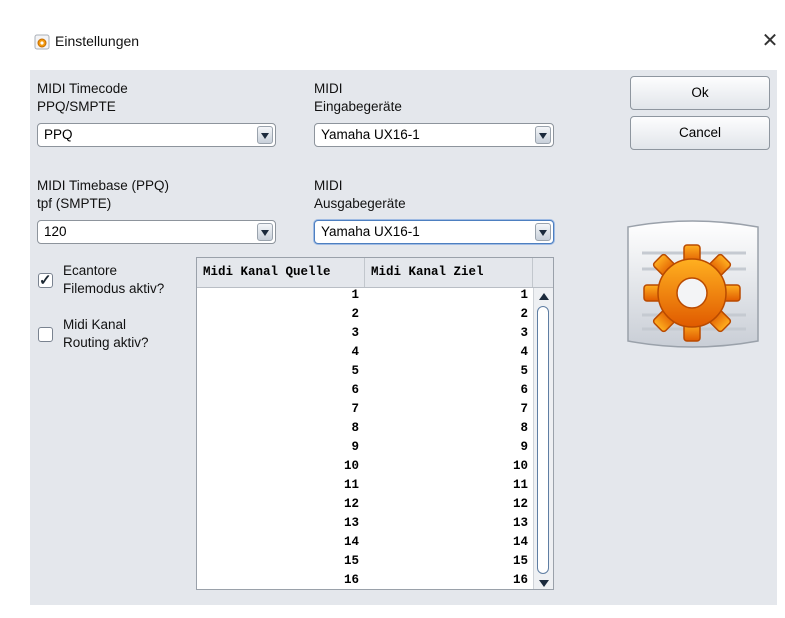  I want to click on scrollbar-thumb, so click(543, 440).